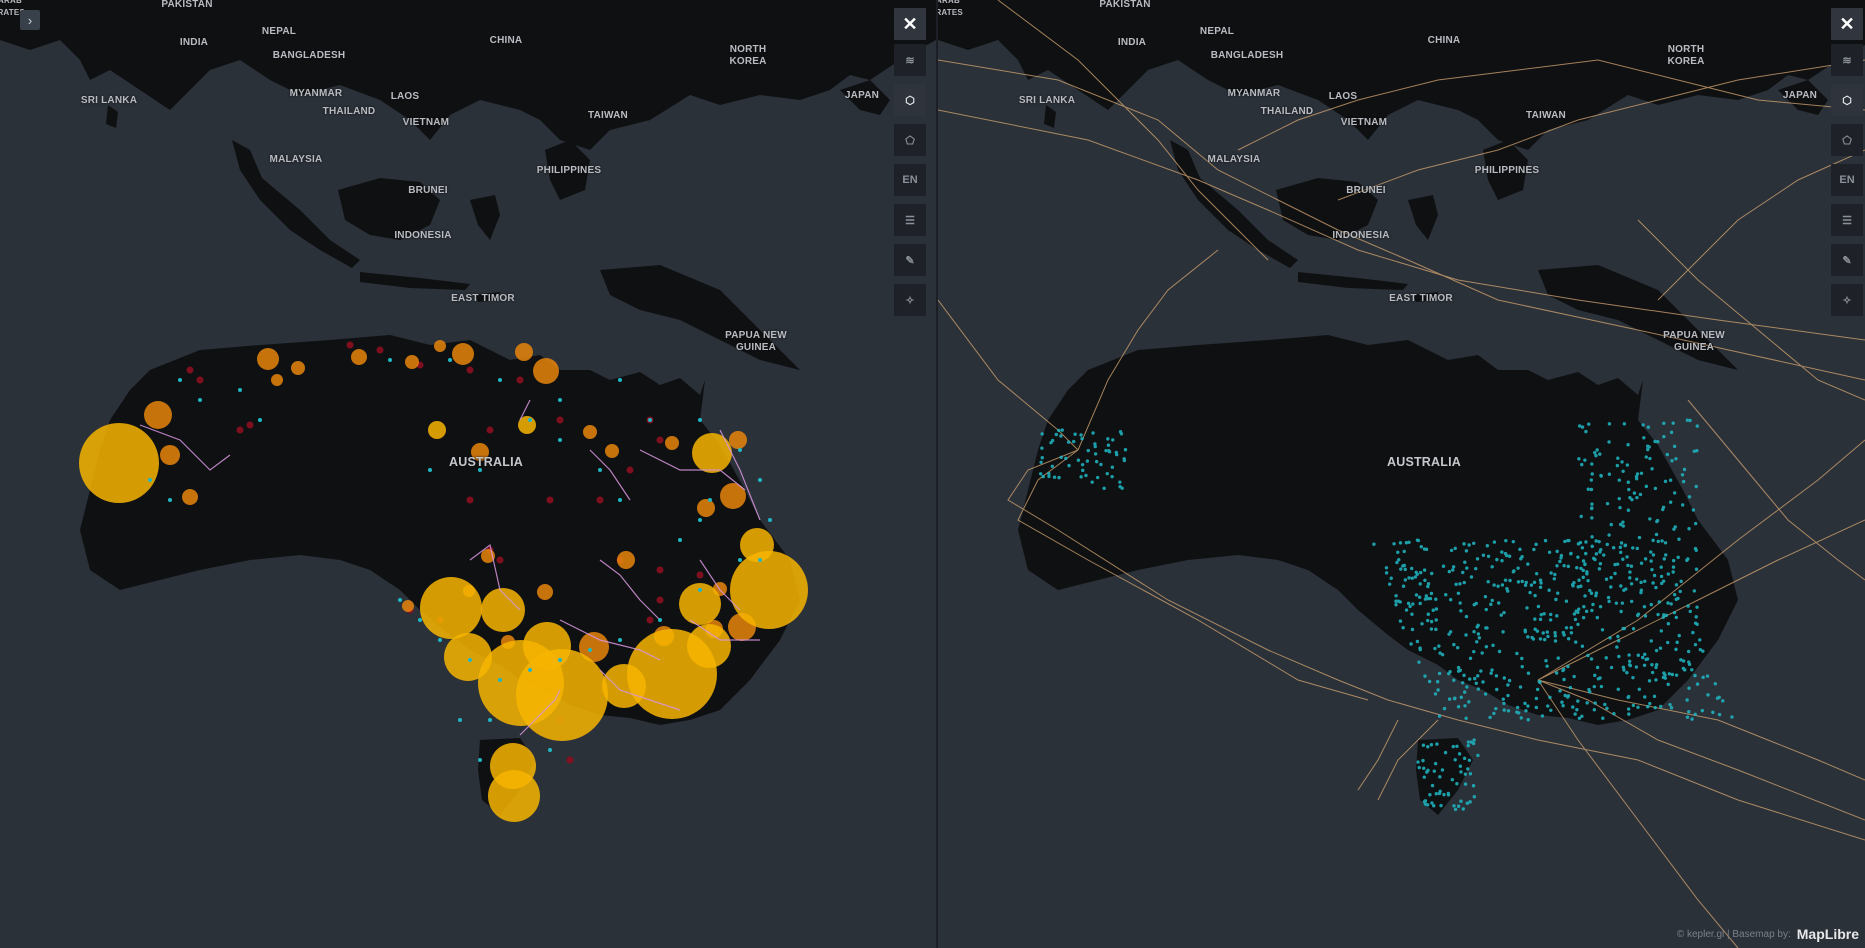  I want to click on country-label-nepal: NEPAL, so click(1217, 31).